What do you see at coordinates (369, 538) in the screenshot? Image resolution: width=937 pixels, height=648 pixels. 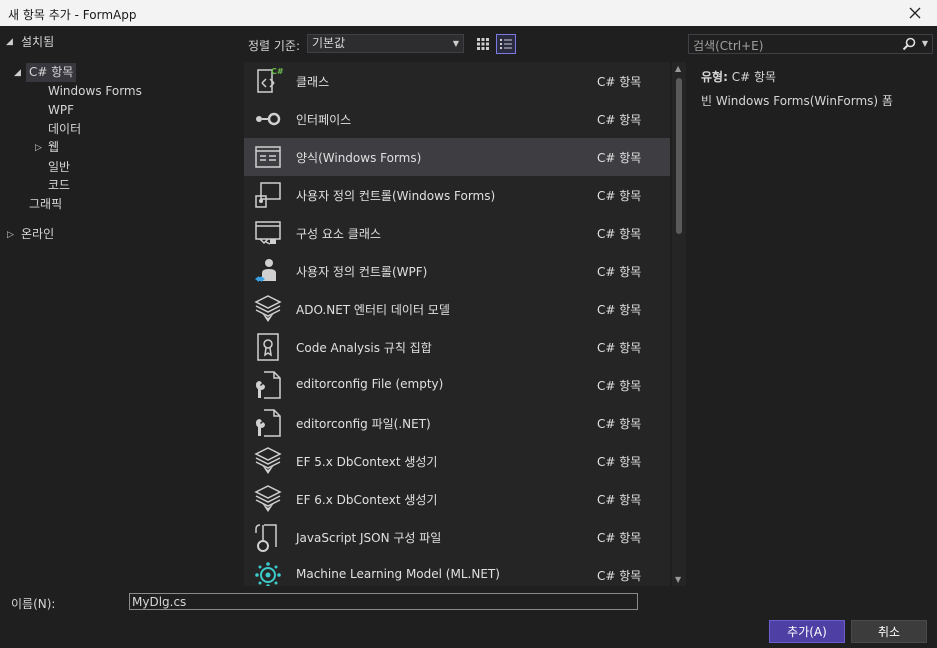 I see `template-name: JavaScript JSON 구성 파일` at bounding box center [369, 538].